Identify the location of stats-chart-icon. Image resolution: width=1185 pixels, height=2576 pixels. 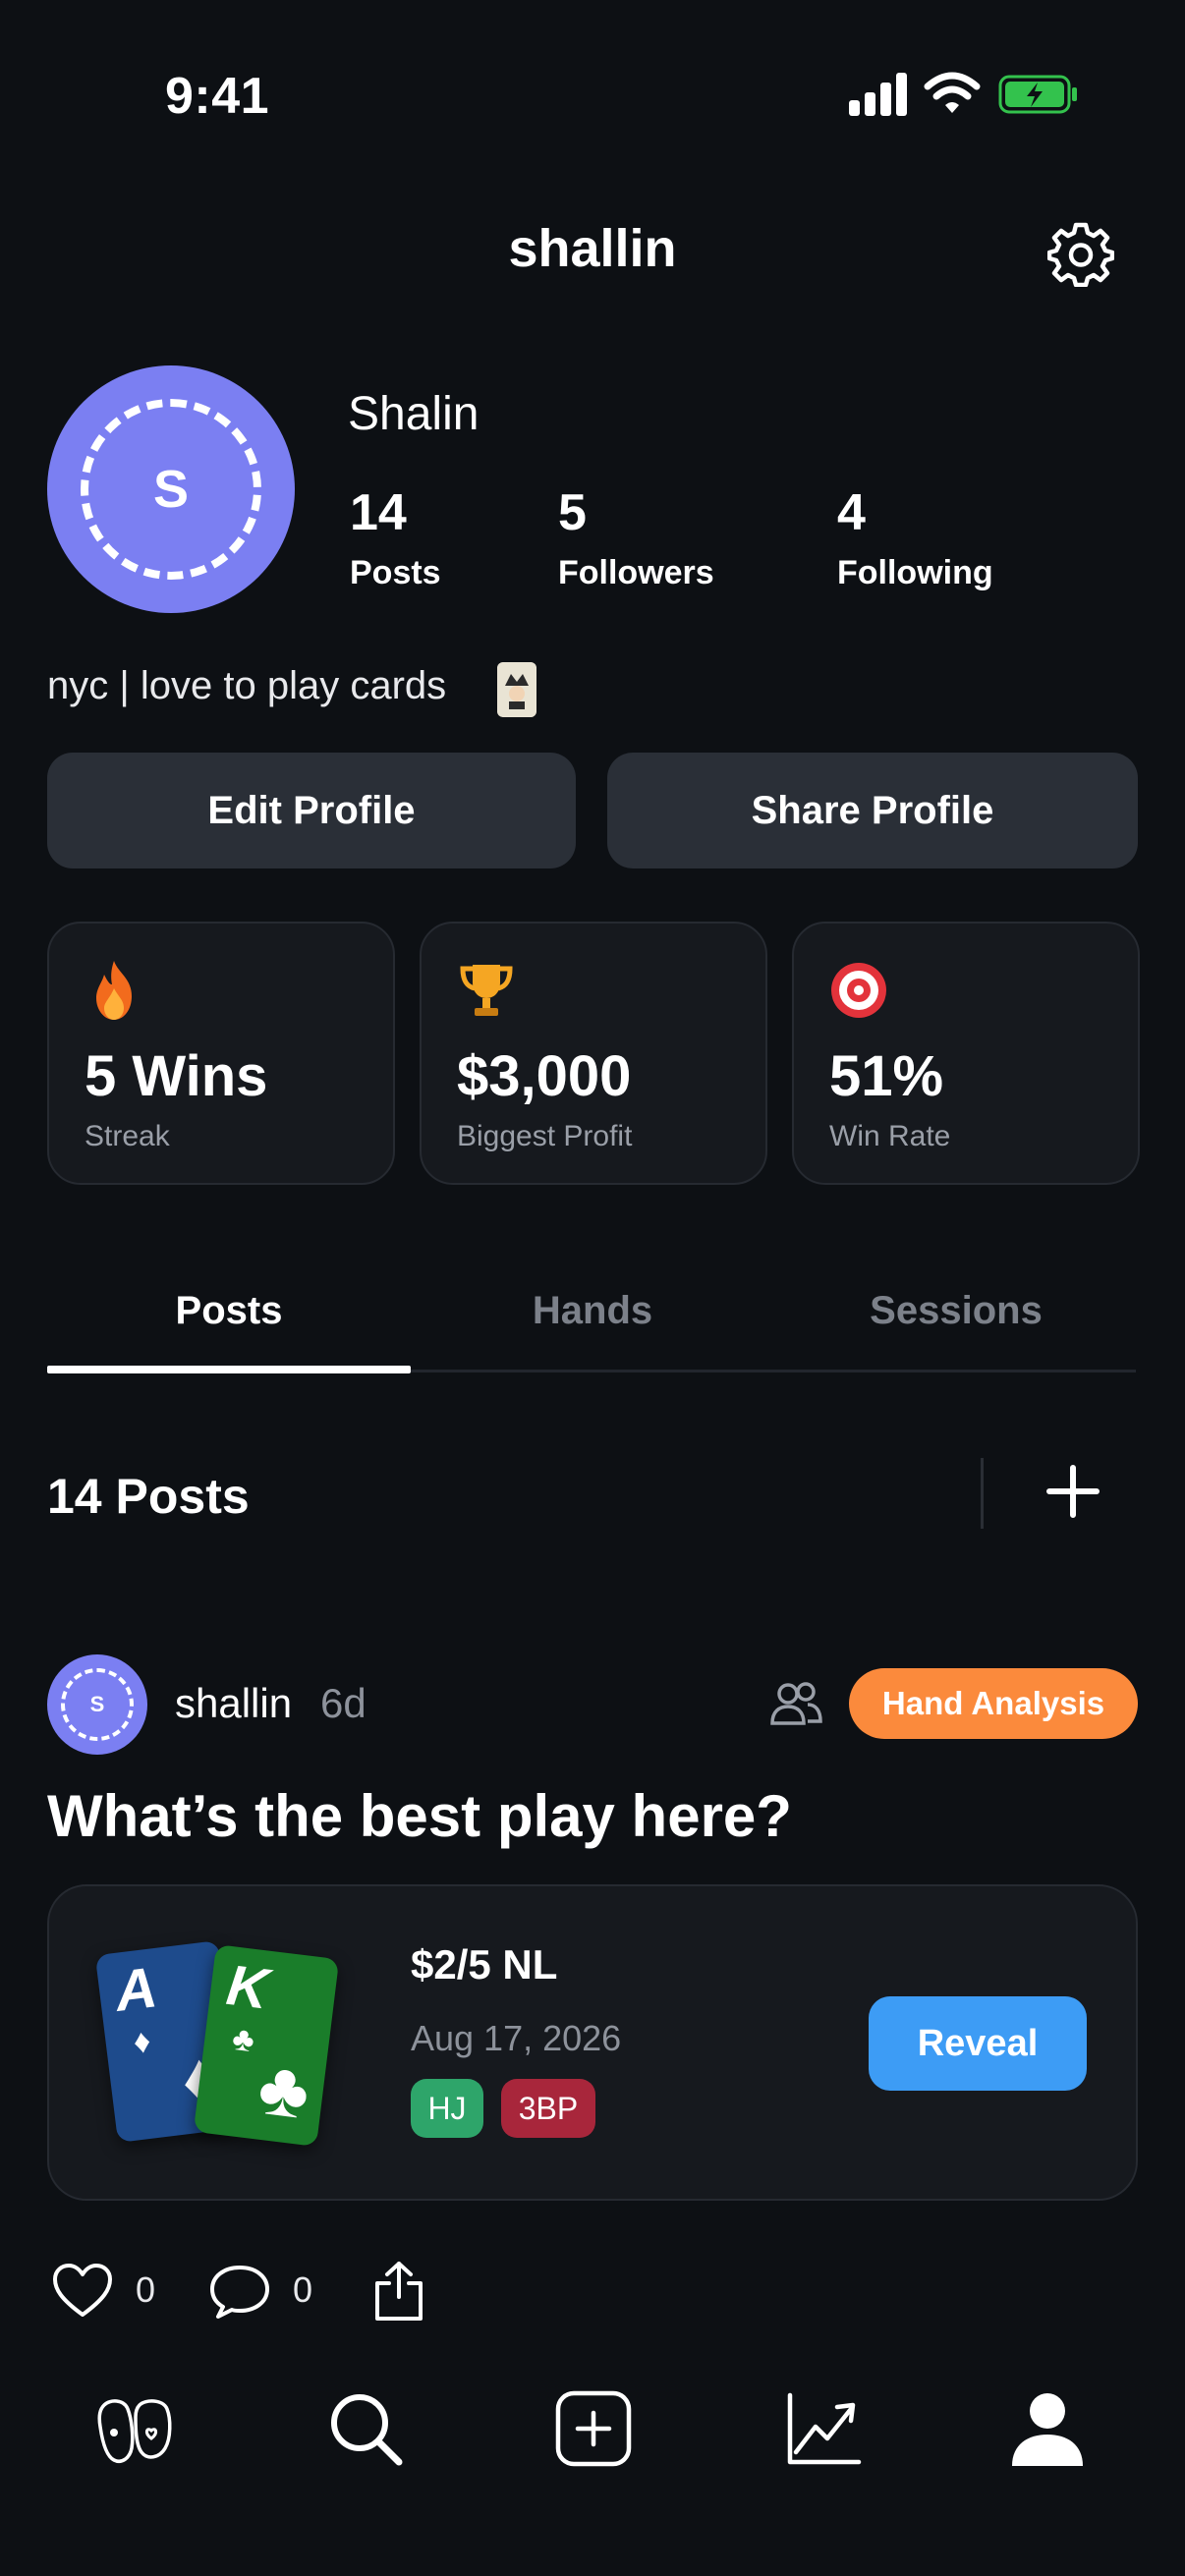
(823, 2428).